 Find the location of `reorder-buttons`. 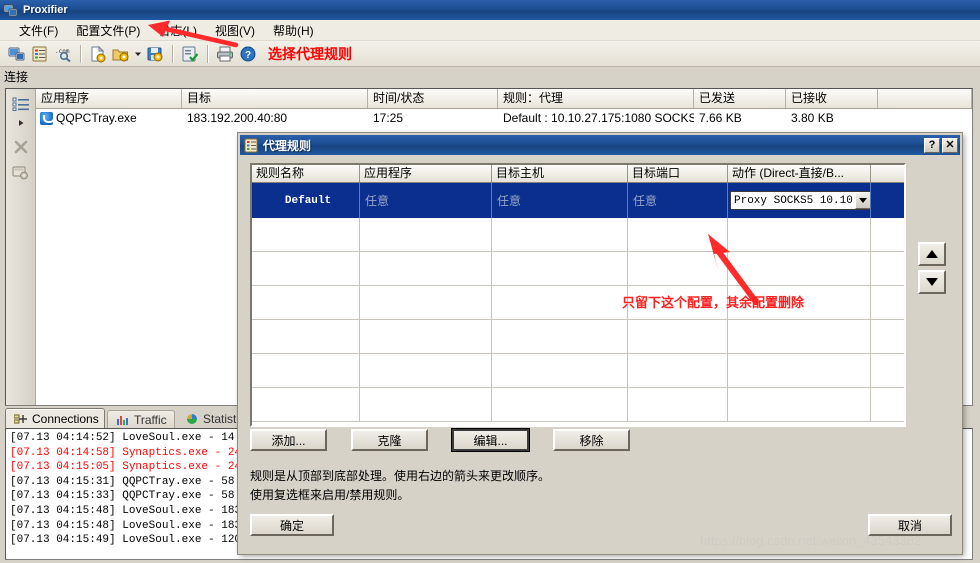

reorder-buttons is located at coordinates (933, 270).